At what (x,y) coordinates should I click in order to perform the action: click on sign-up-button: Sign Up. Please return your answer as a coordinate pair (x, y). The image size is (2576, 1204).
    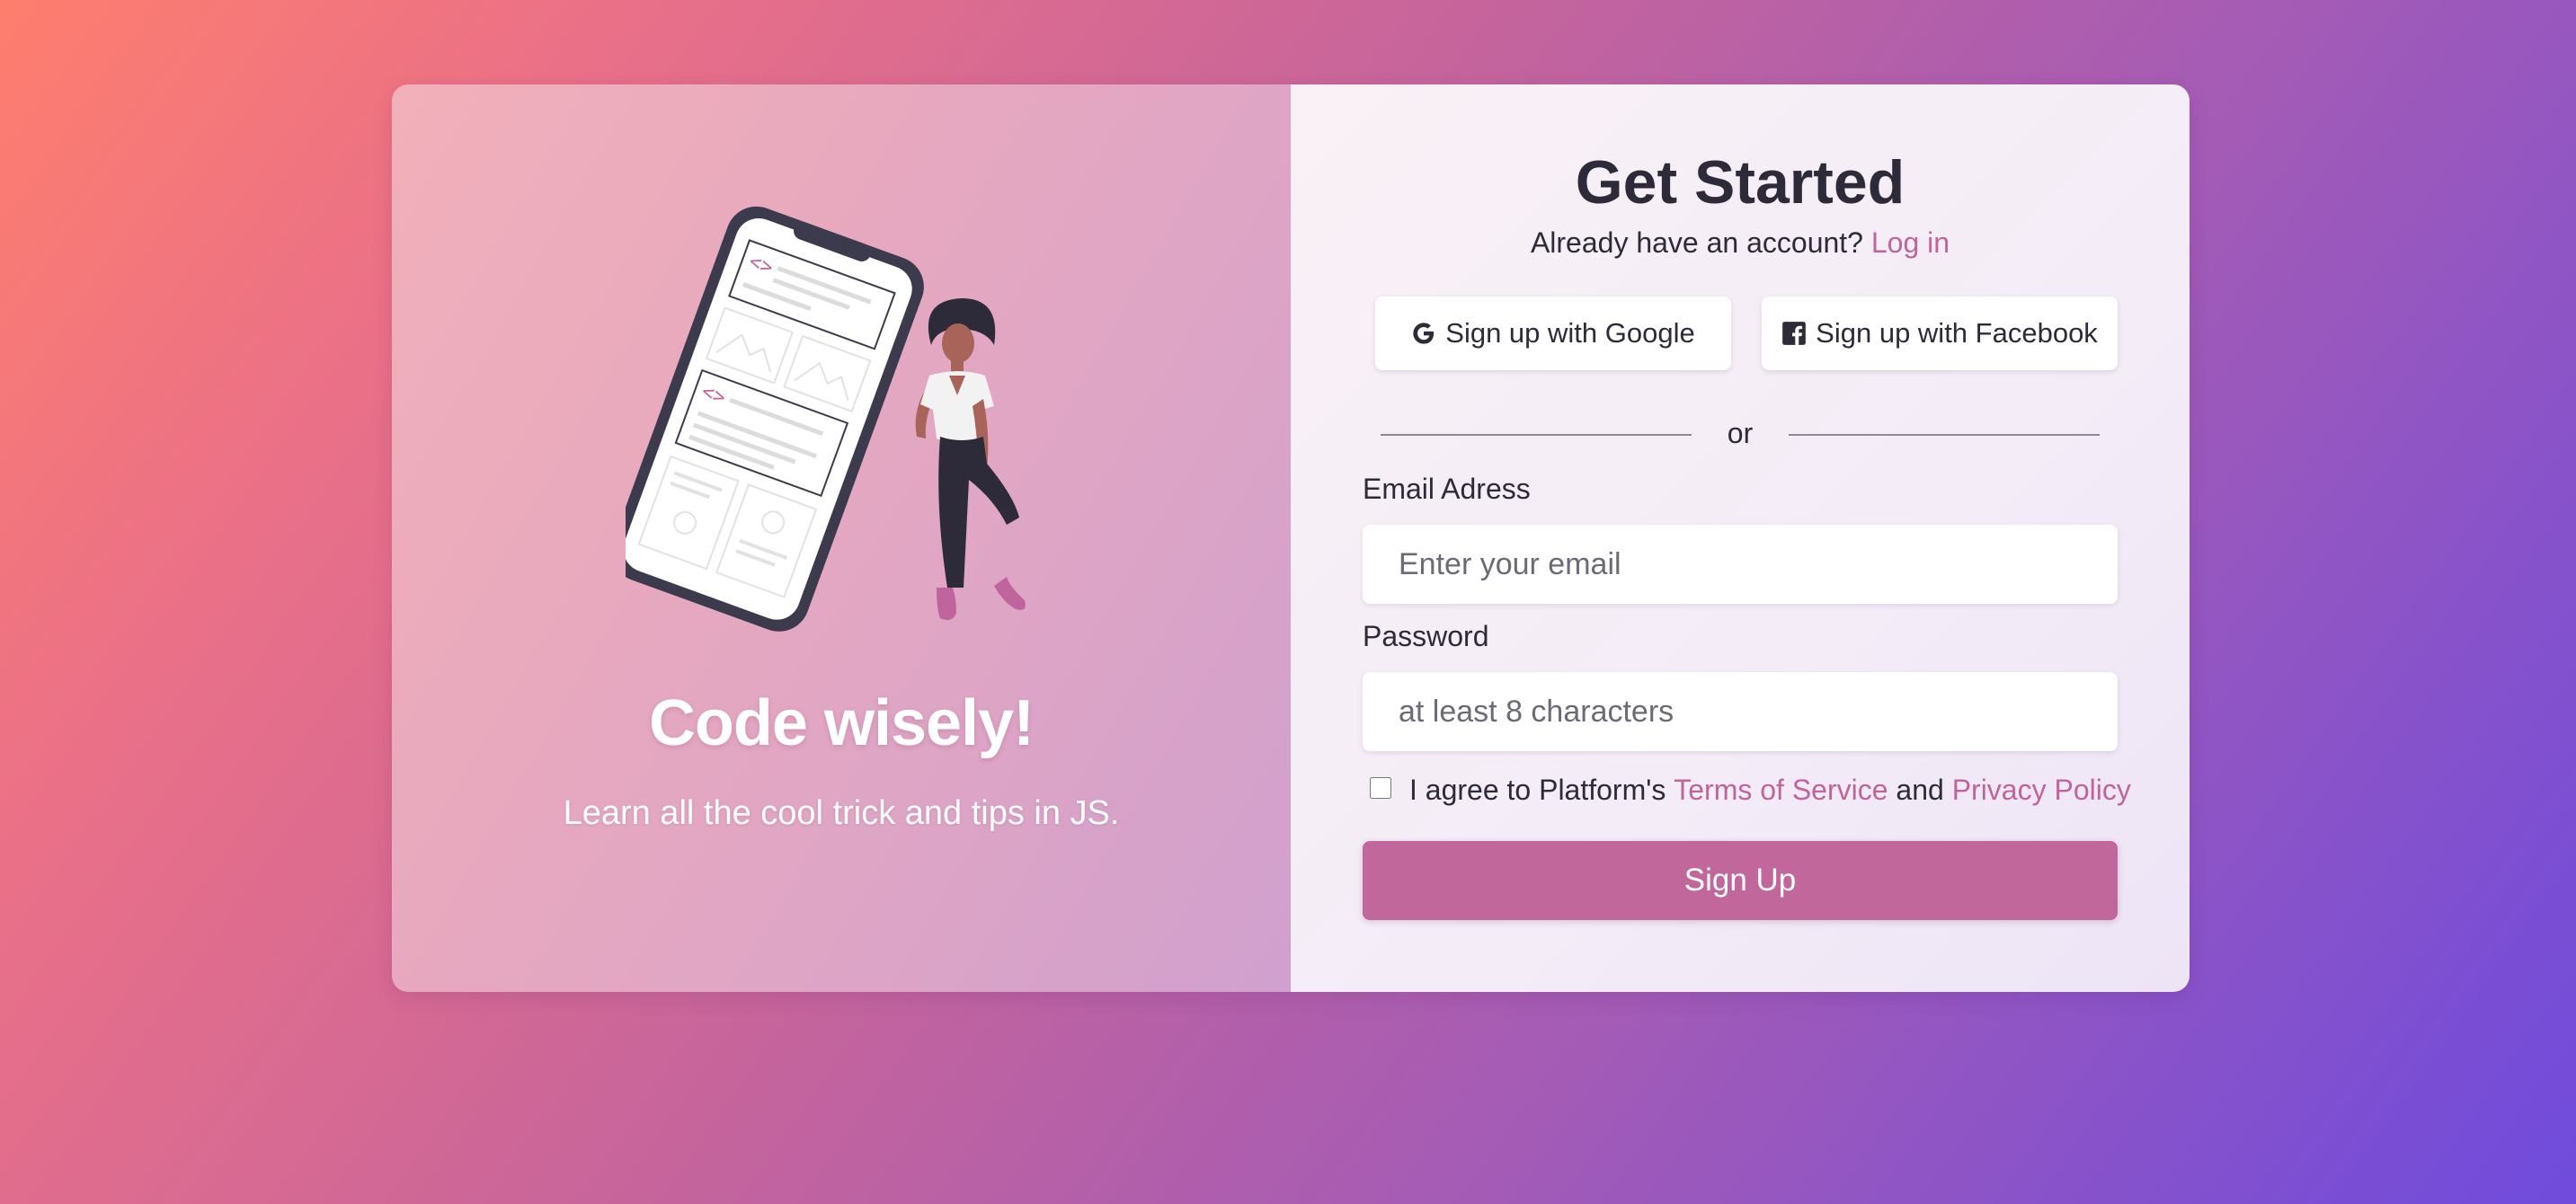
    Looking at the image, I should click on (1740, 880).